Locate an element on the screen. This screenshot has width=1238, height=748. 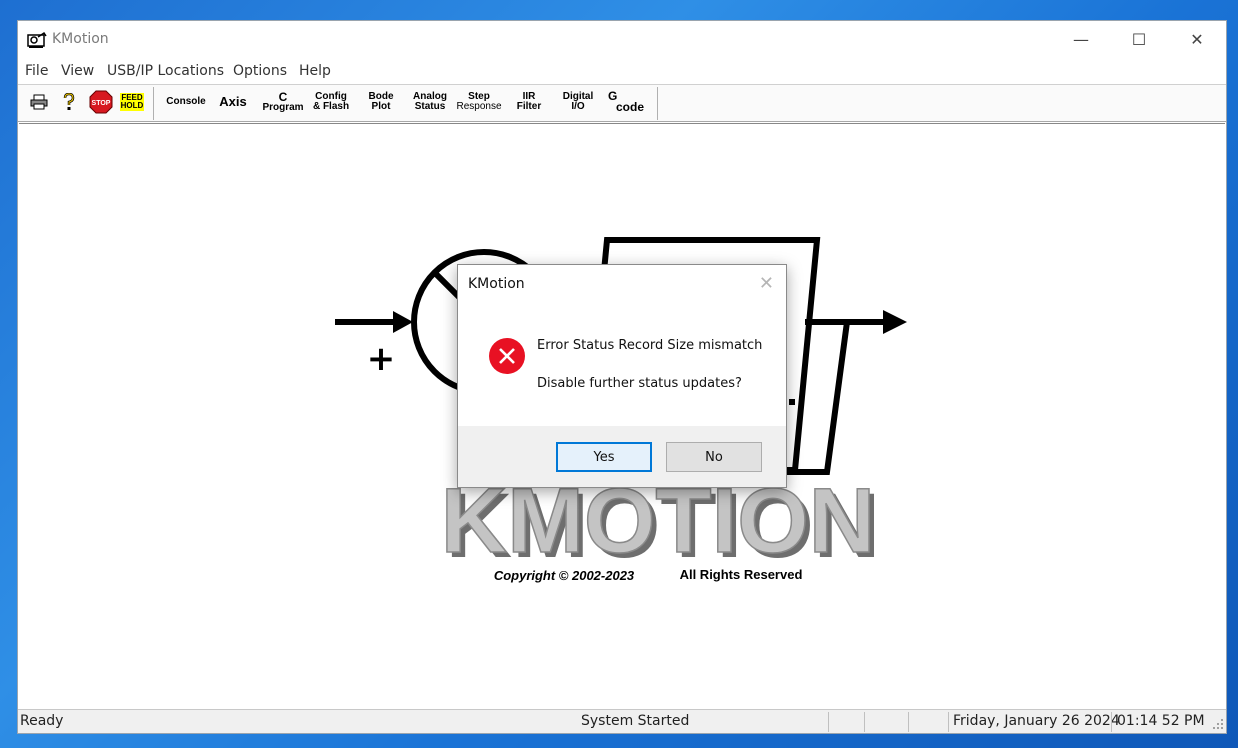
stop-button: STOP is located at coordinates (101, 101).